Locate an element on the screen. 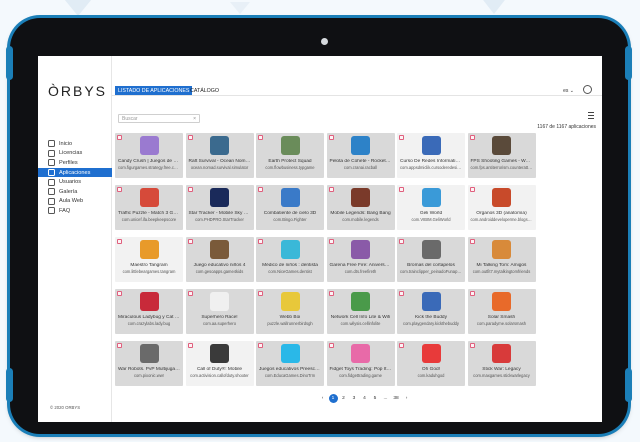 The image size is (640, 442). camera-icon is located at coordinates (324, 41).